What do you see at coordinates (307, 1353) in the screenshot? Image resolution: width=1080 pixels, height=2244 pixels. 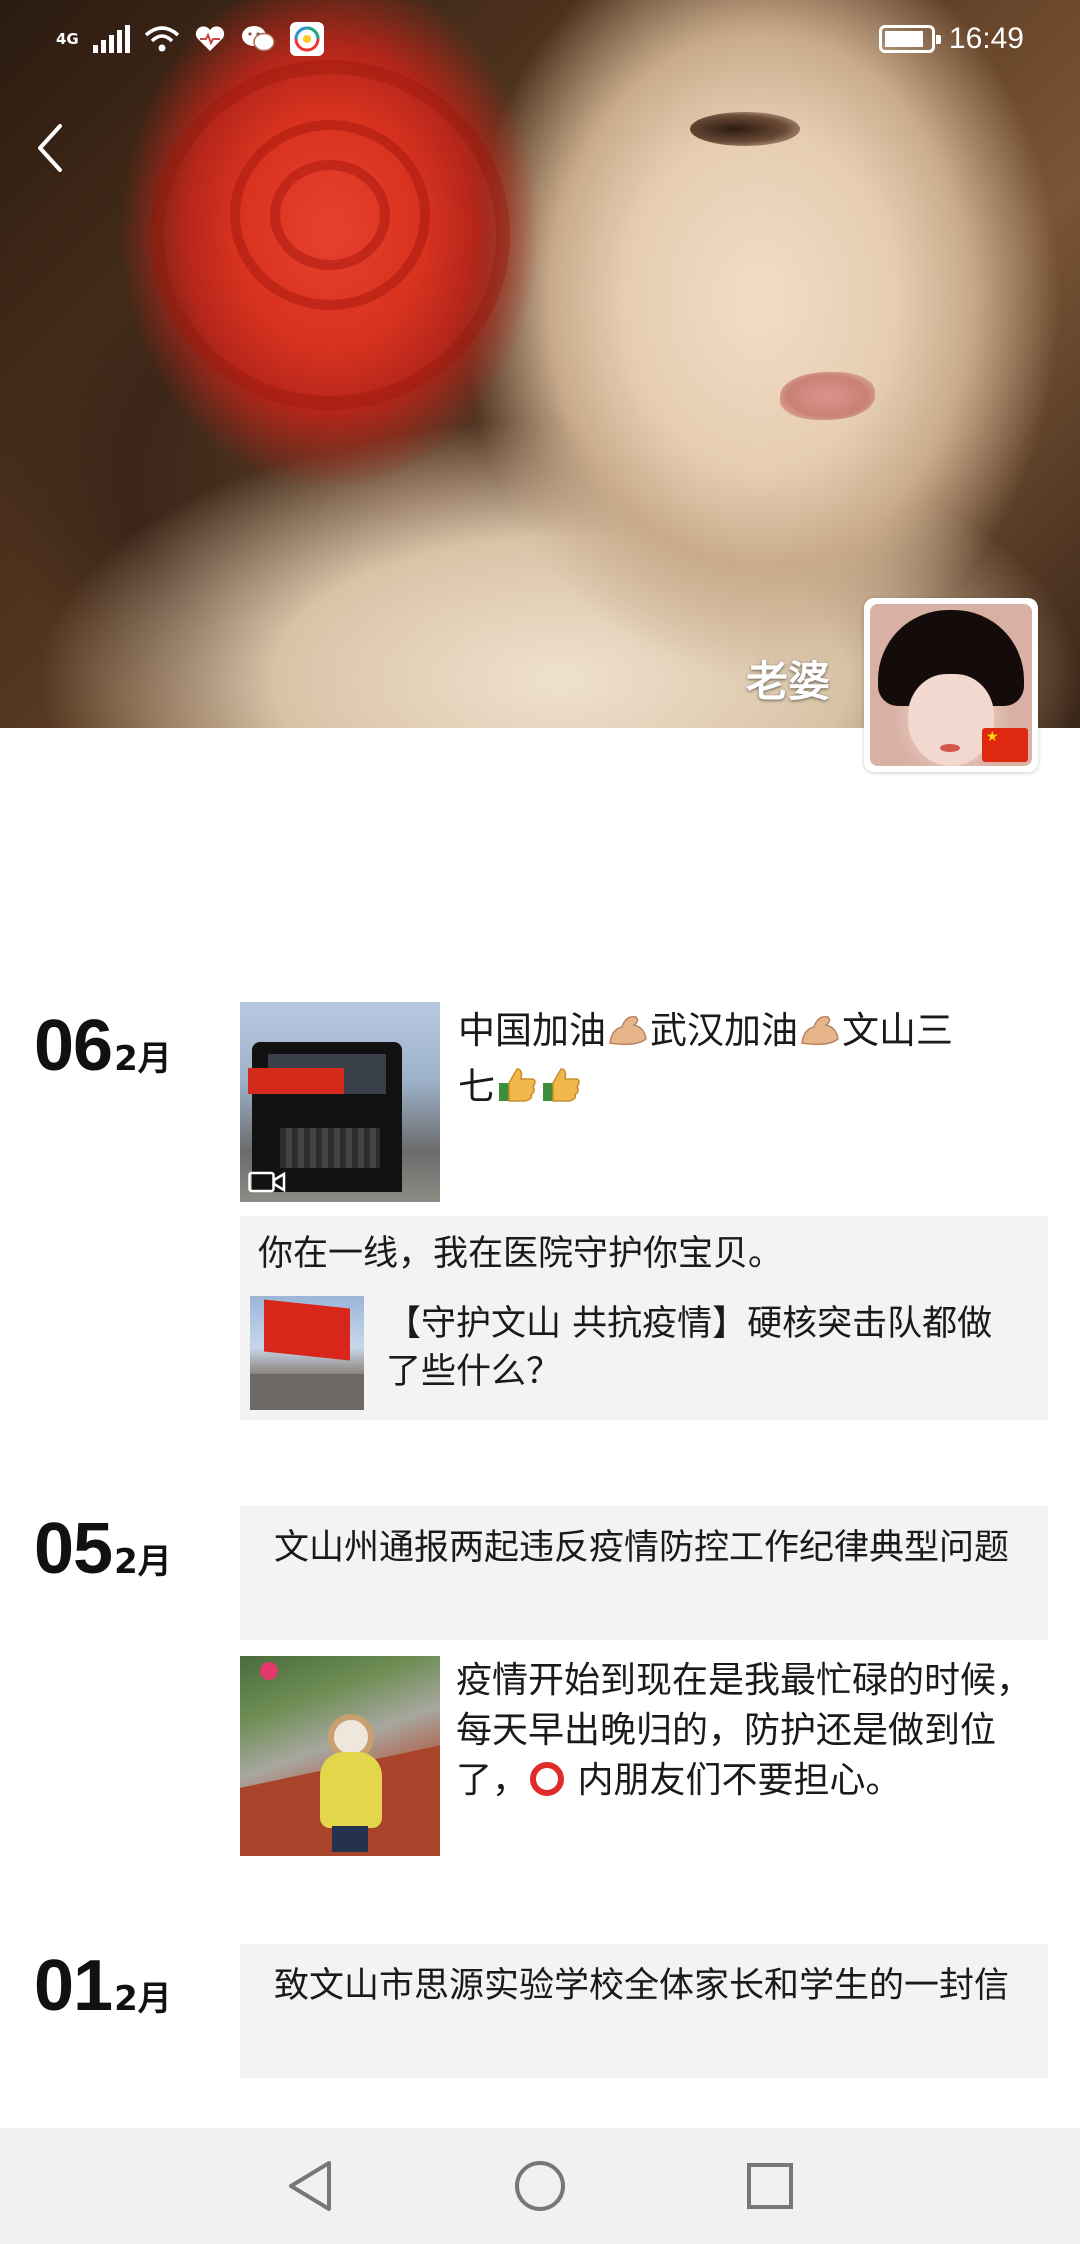 I see `shared-article-thumbnail` at bounding box center [307, 1353].